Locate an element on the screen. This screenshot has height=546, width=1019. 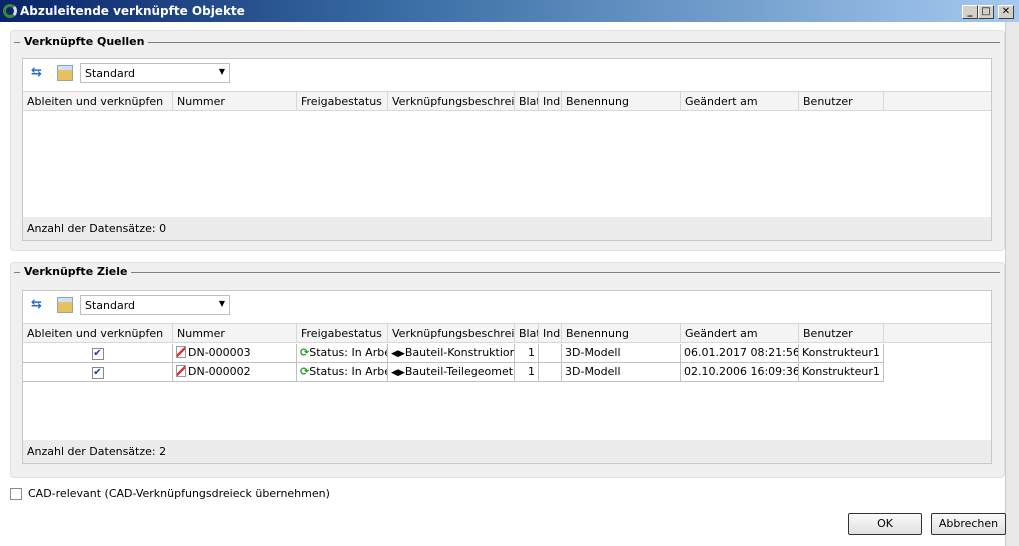
close-button: ✕ is located at coordinates (1006, 12).